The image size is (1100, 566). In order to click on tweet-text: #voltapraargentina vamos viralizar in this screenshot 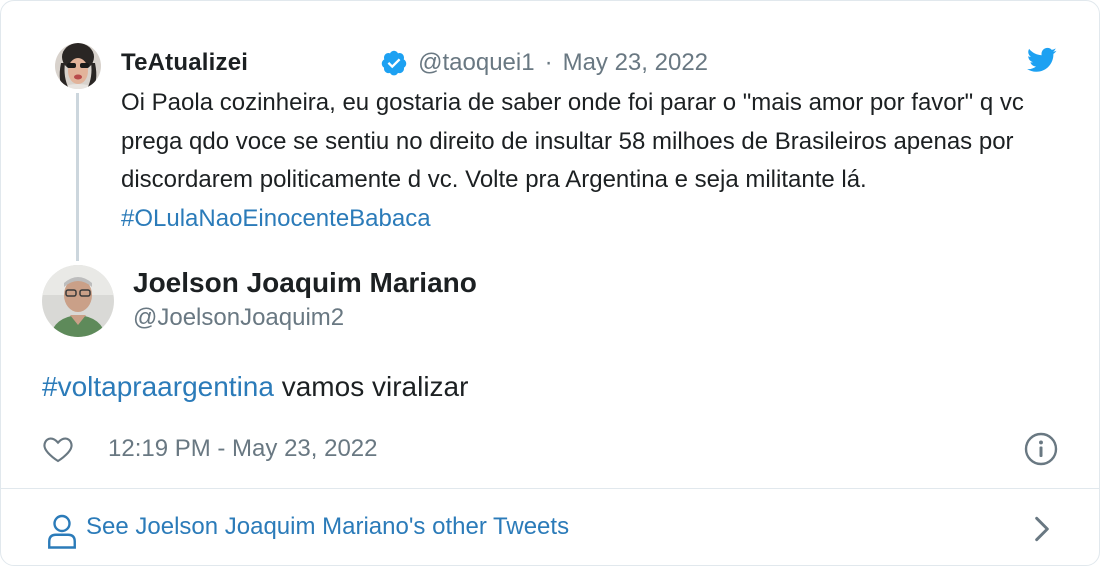, I will do `click(255, 387)`.